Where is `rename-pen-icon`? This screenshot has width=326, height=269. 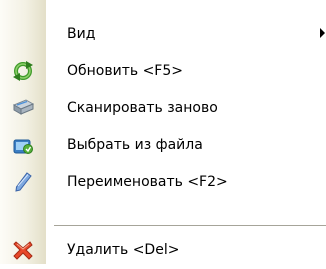 rename-pen-icon is located at coordinates (23, 182).